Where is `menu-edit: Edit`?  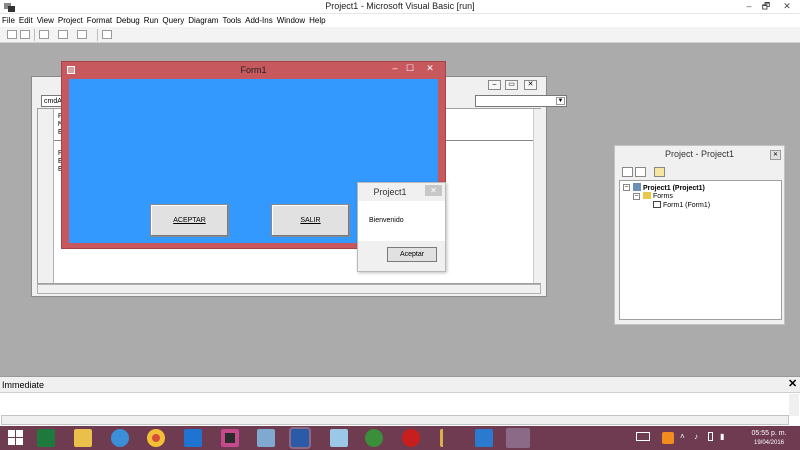
menu-edit: Edit is located at coordinates (26, 20).